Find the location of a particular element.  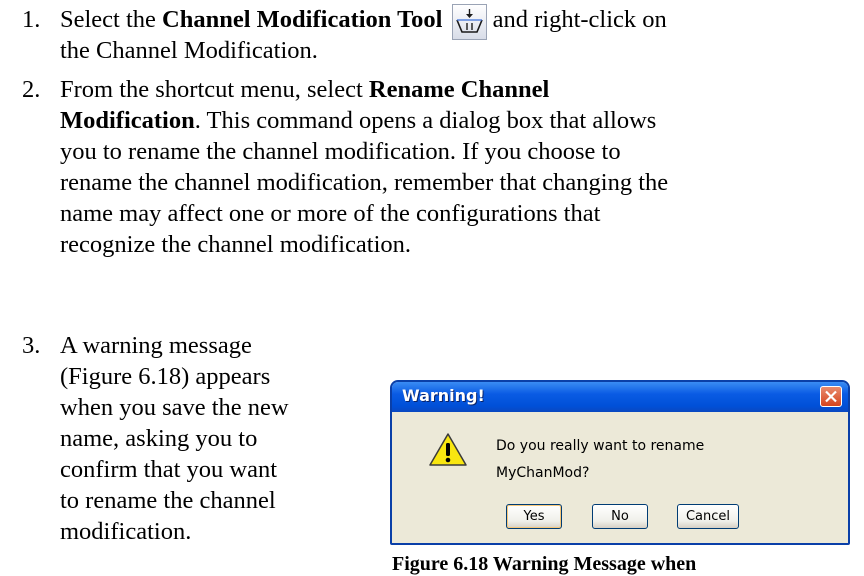

dialog-message-line: MyChanMod? is located at coordinates (543, 473).